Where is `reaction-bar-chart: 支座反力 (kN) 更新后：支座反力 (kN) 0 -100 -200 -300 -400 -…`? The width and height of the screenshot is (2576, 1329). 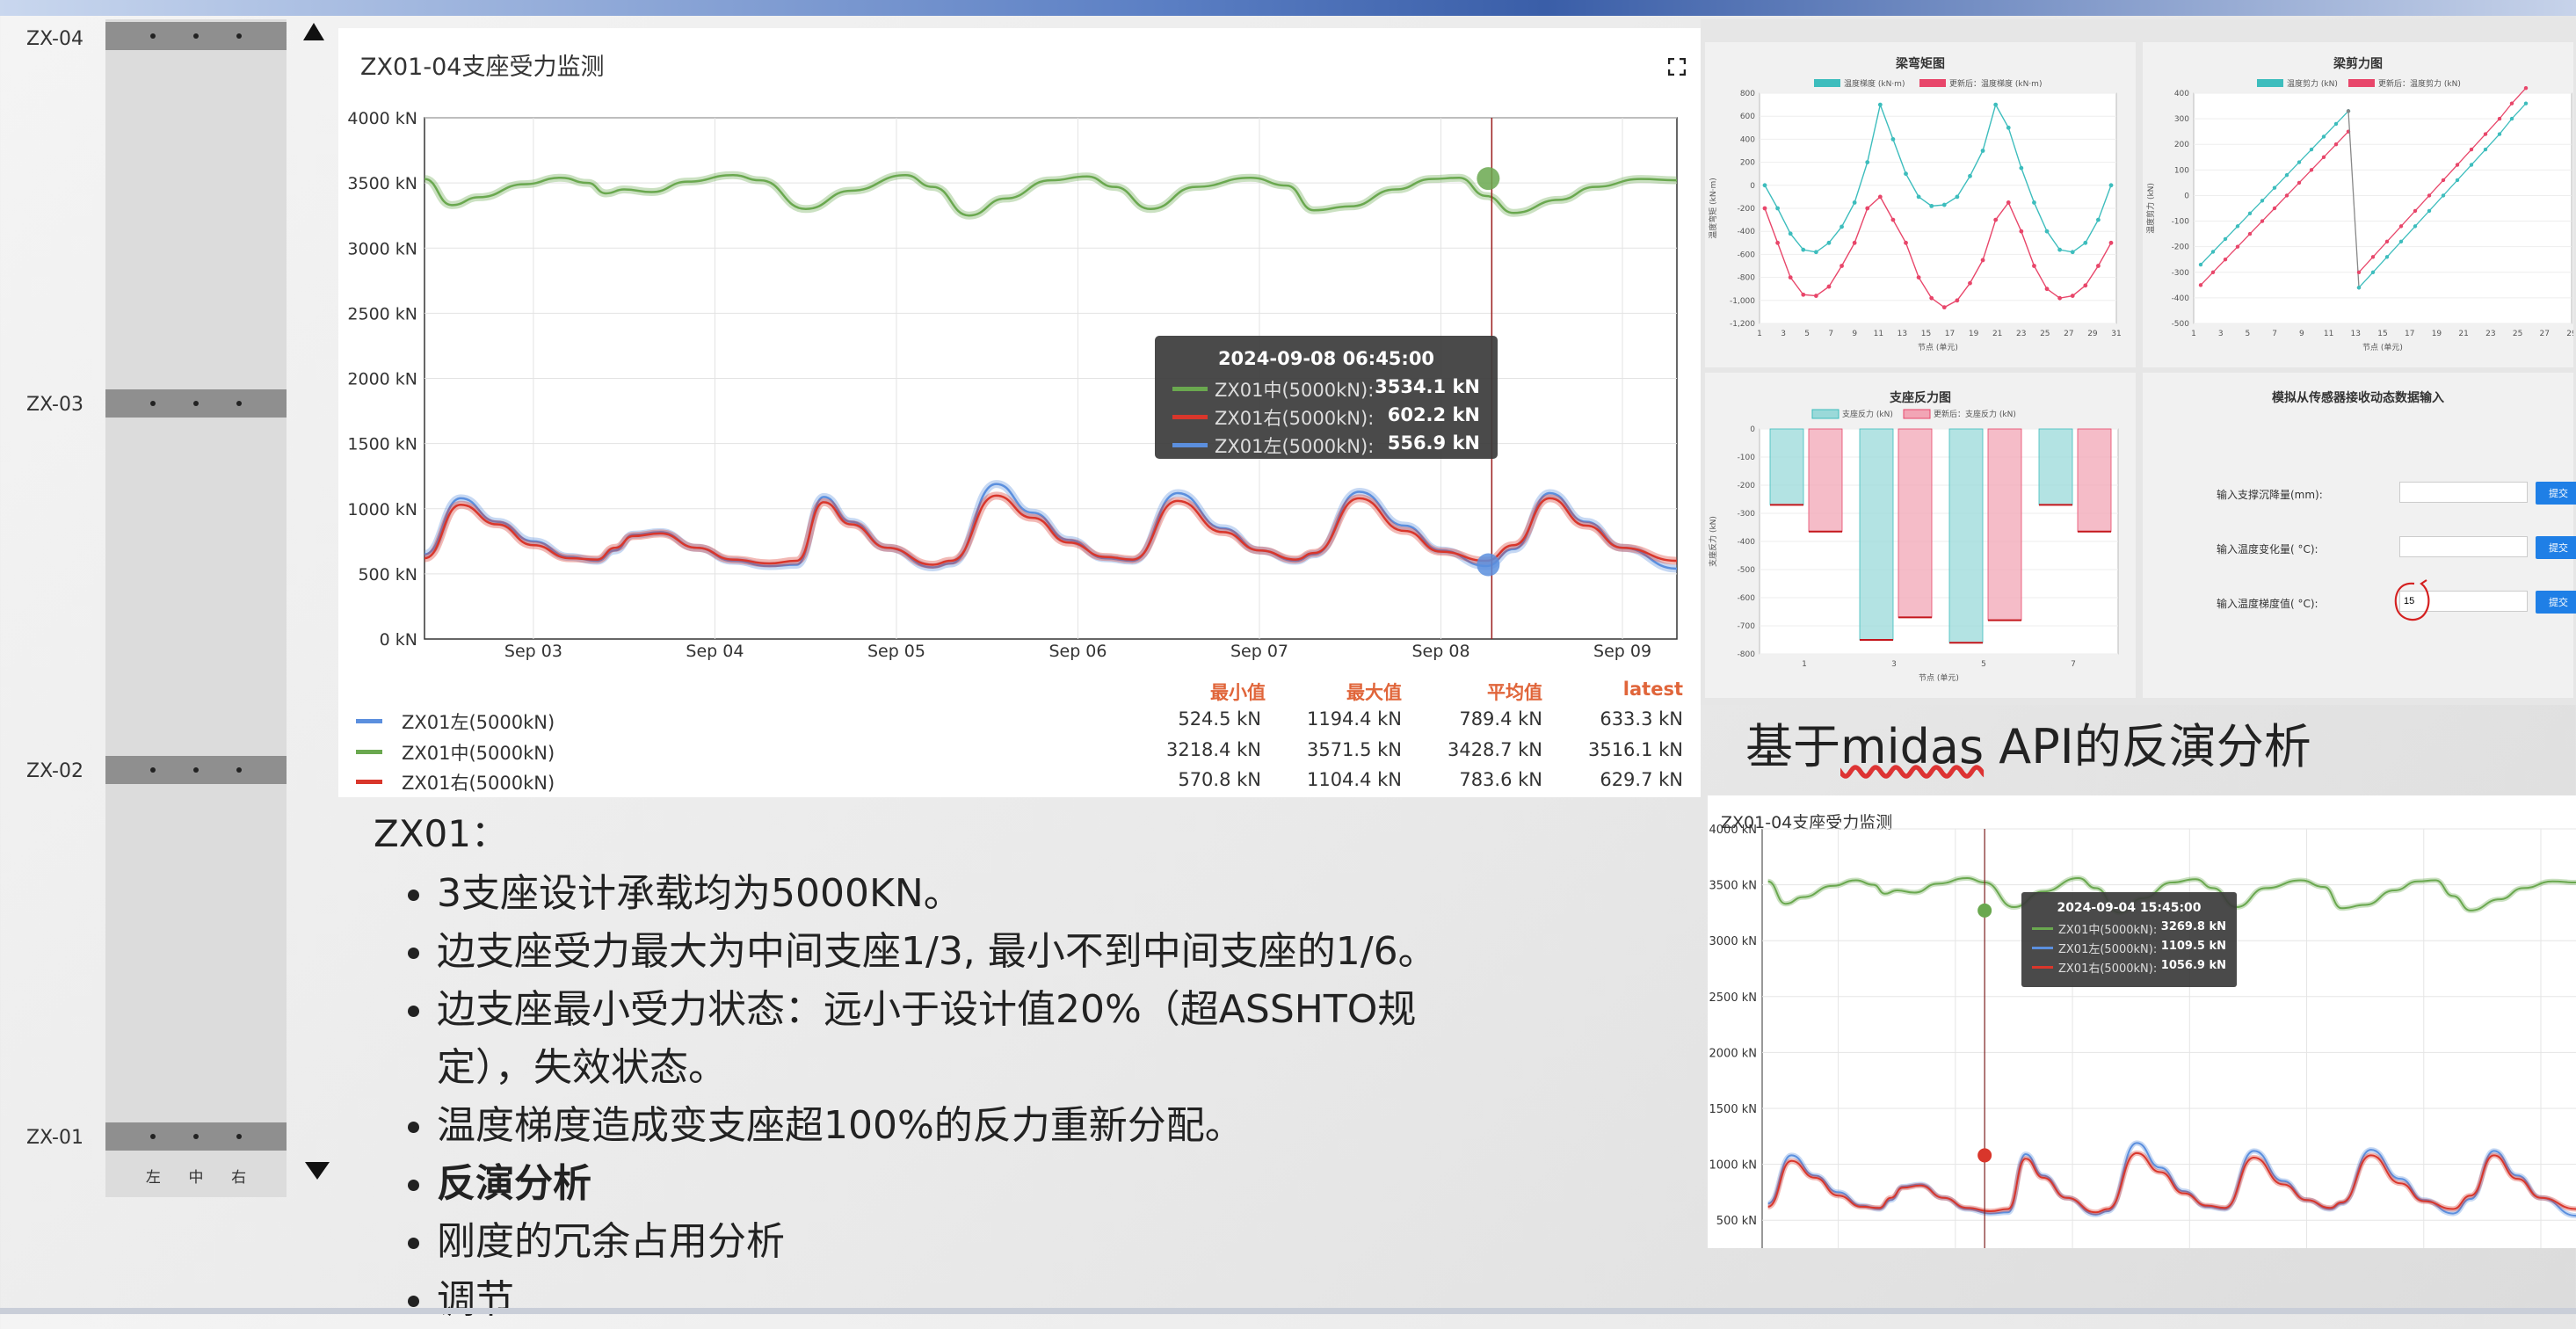
reaction-bar-chart: 支座反力 (kN) 更新后：支座反力 (kN) 0 -100 -200 -300 -400 -… is located at coordinates (1920, 535).